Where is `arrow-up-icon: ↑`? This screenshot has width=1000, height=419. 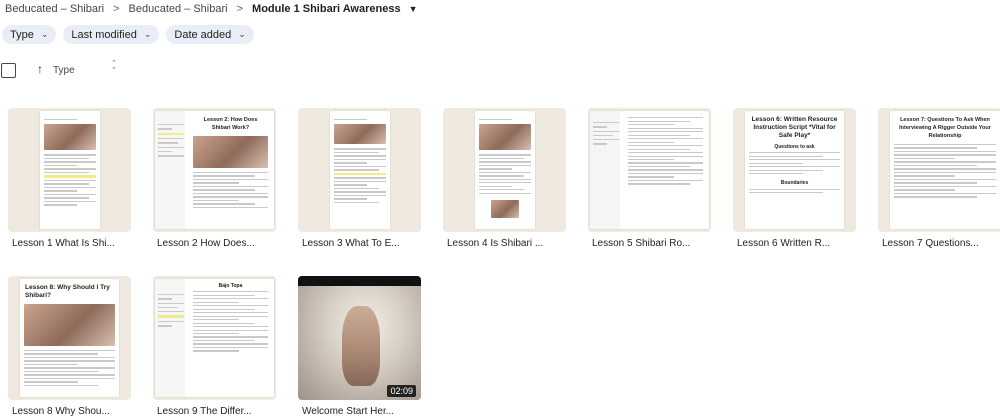
arrow-up-icon: ↑ is located at coordinates (40, 69).